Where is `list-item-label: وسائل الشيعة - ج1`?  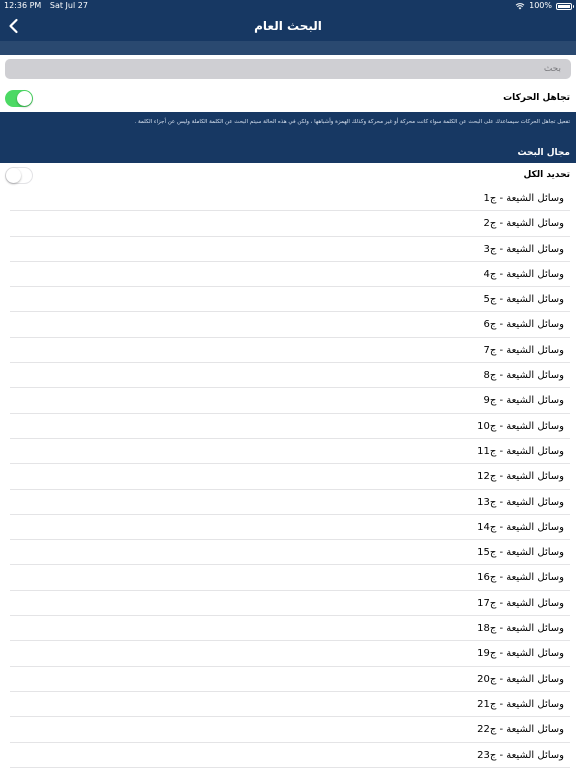 list-item-label: وسائل الشيعة - ج1 is located at coordinates (523, 198).